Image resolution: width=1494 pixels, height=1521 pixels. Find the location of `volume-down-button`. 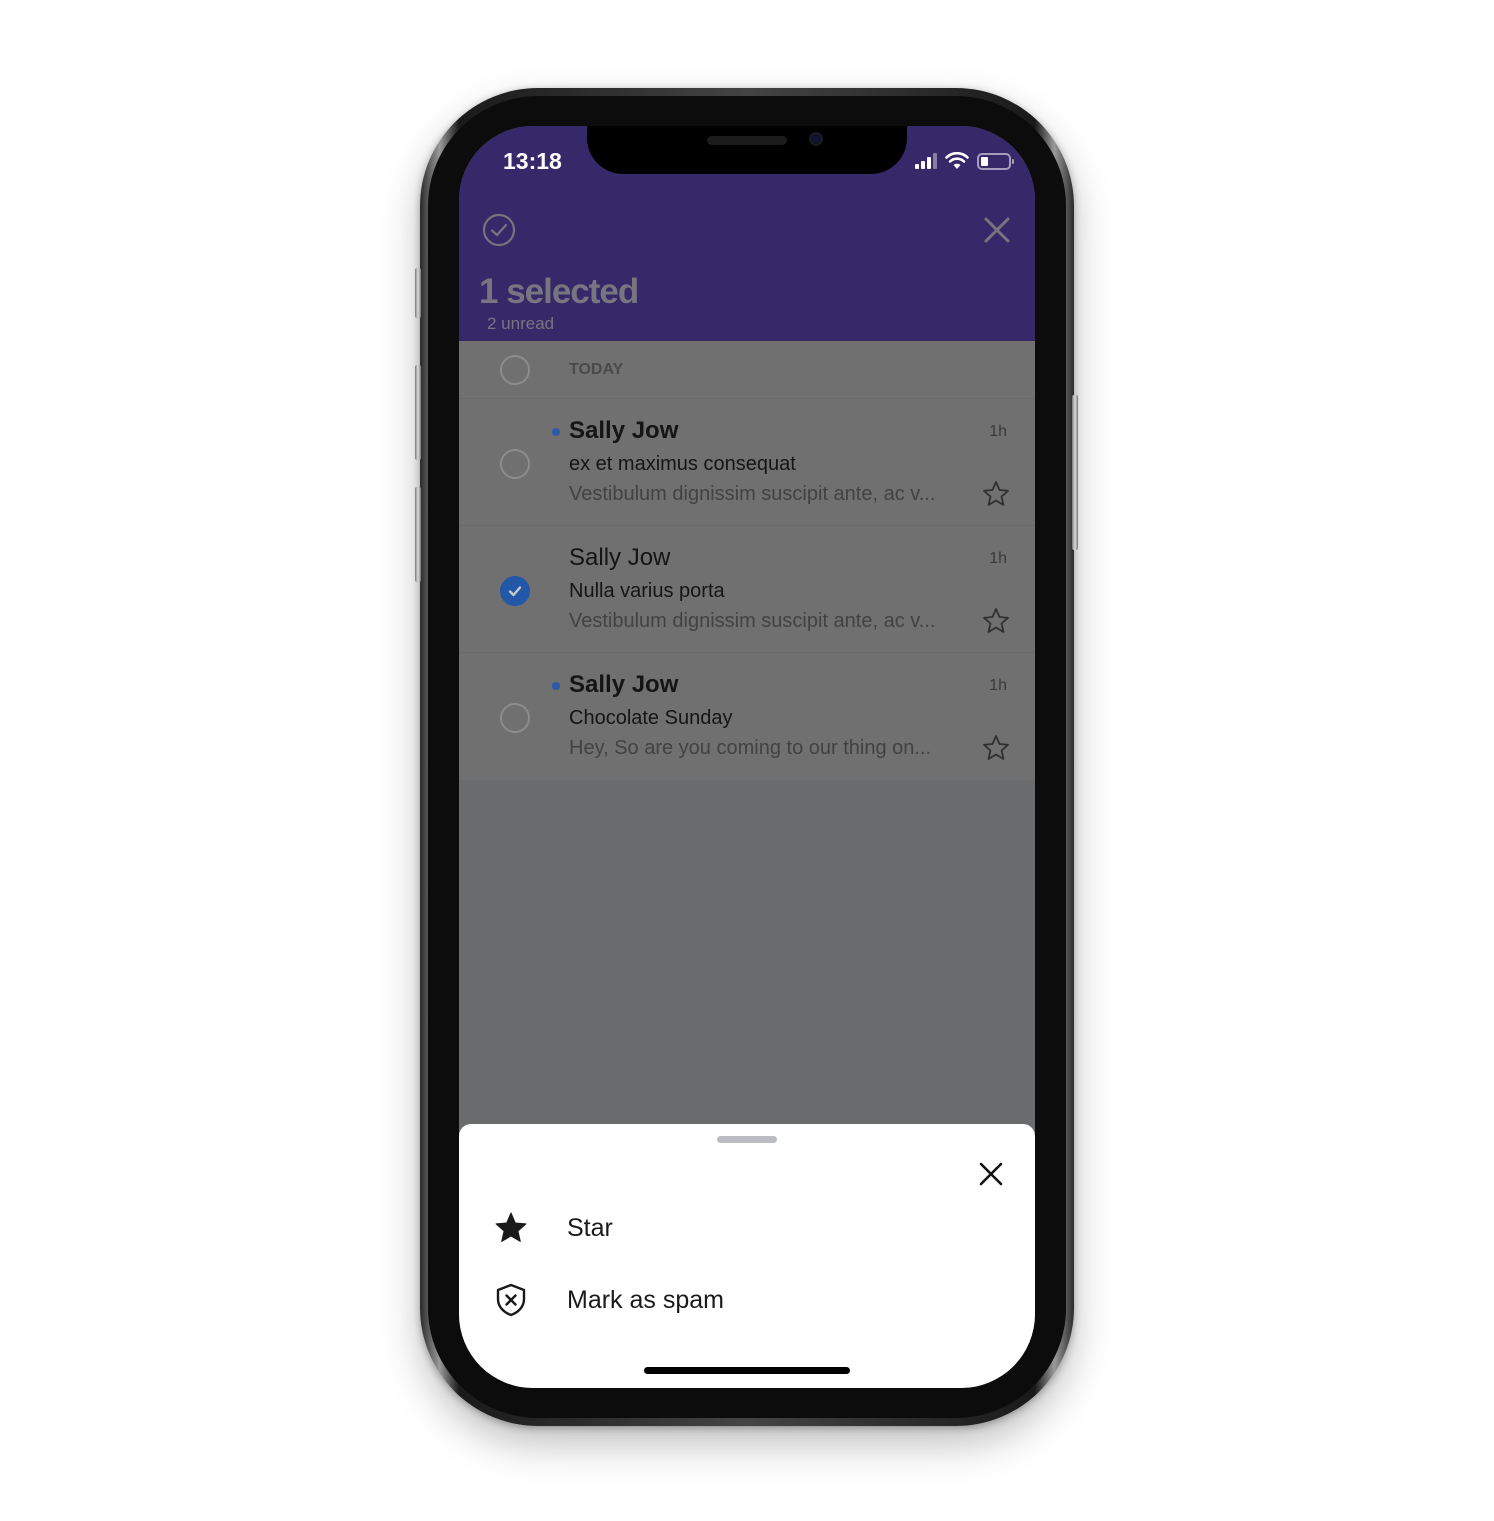

volume-down-button is located at coordinates (418, 534).